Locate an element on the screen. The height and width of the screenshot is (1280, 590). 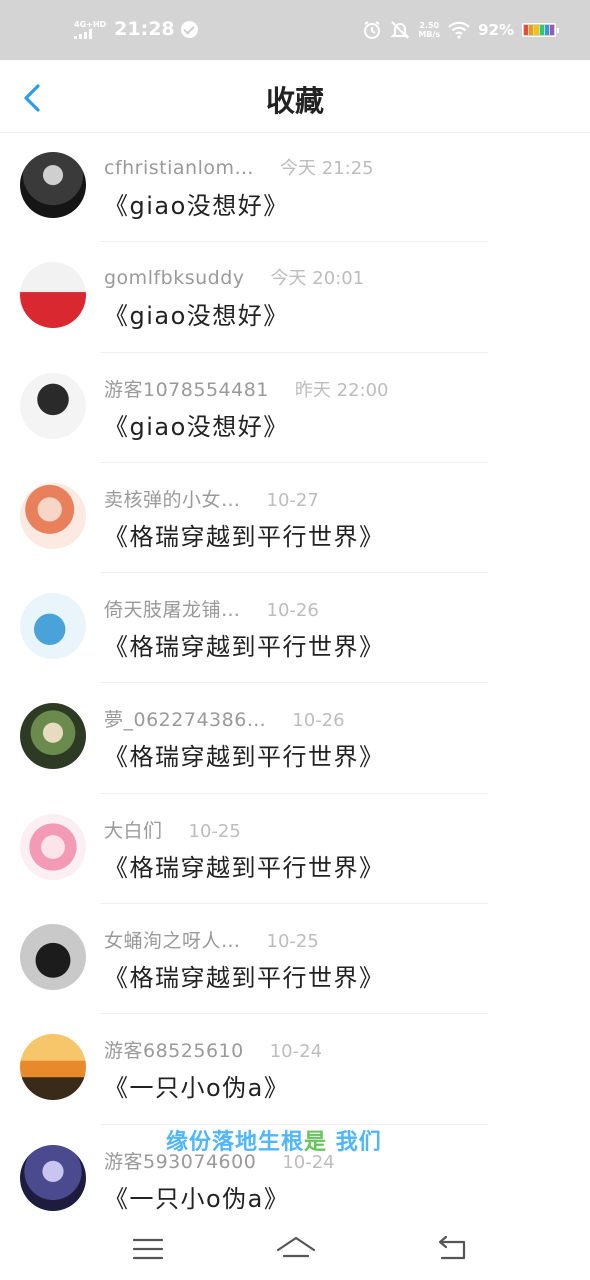
item-meta: 游客68525610 10-24 is located at coordinates (213, 1049).